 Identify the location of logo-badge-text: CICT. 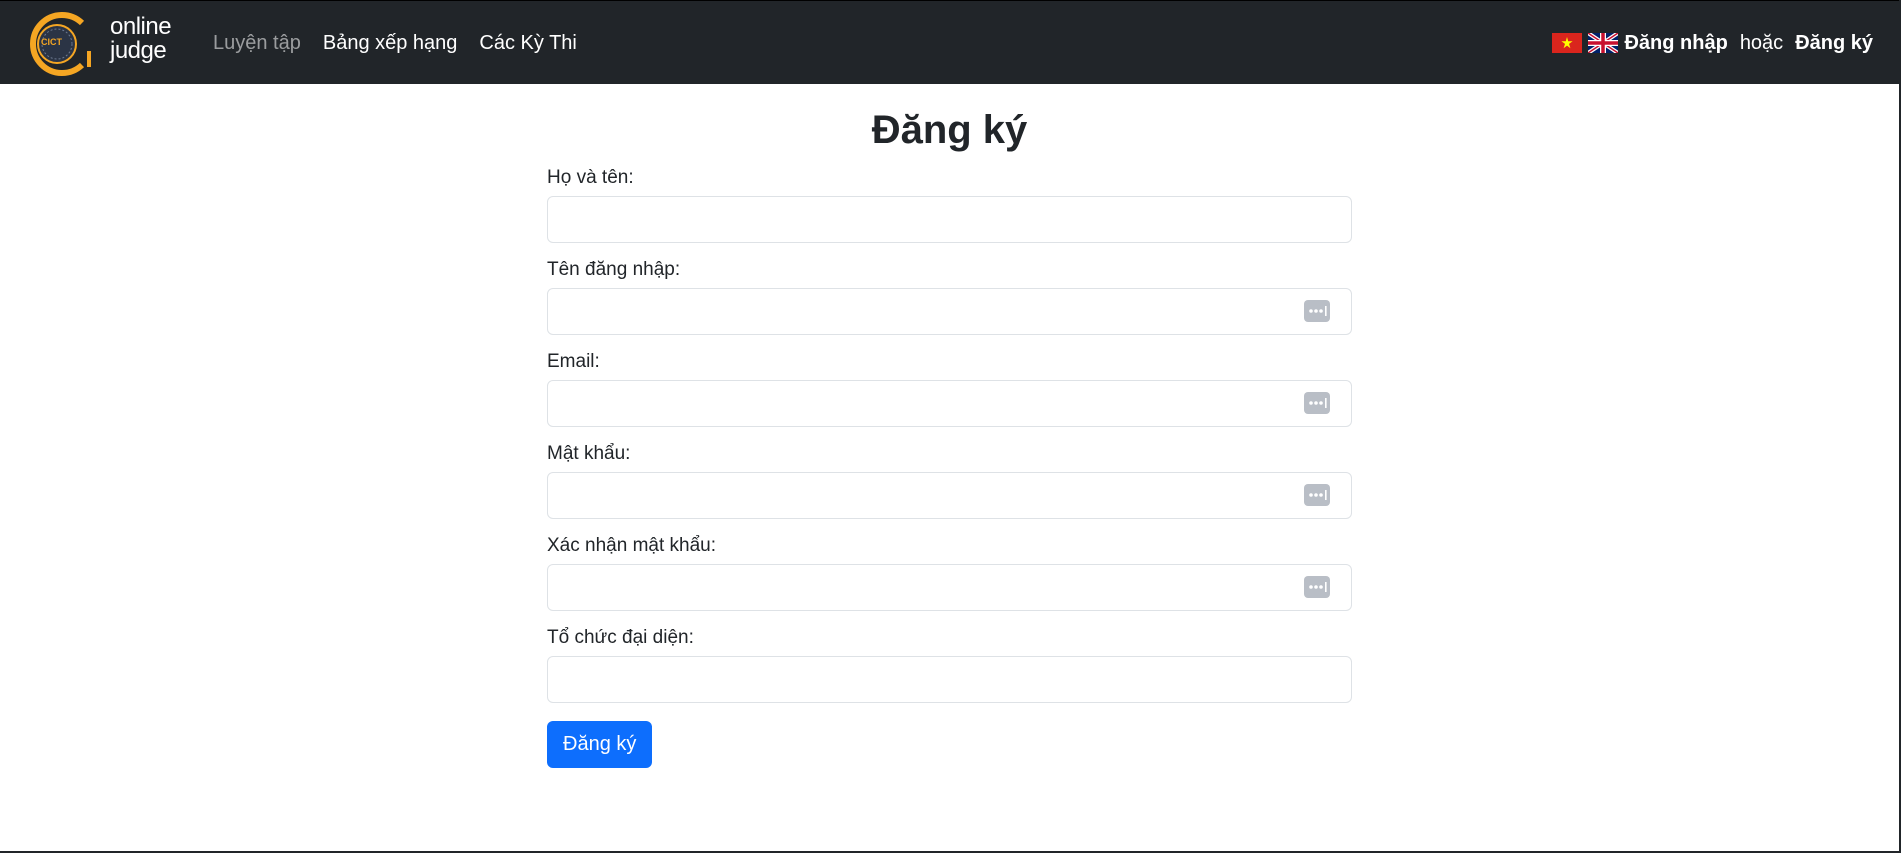
(51, 42).